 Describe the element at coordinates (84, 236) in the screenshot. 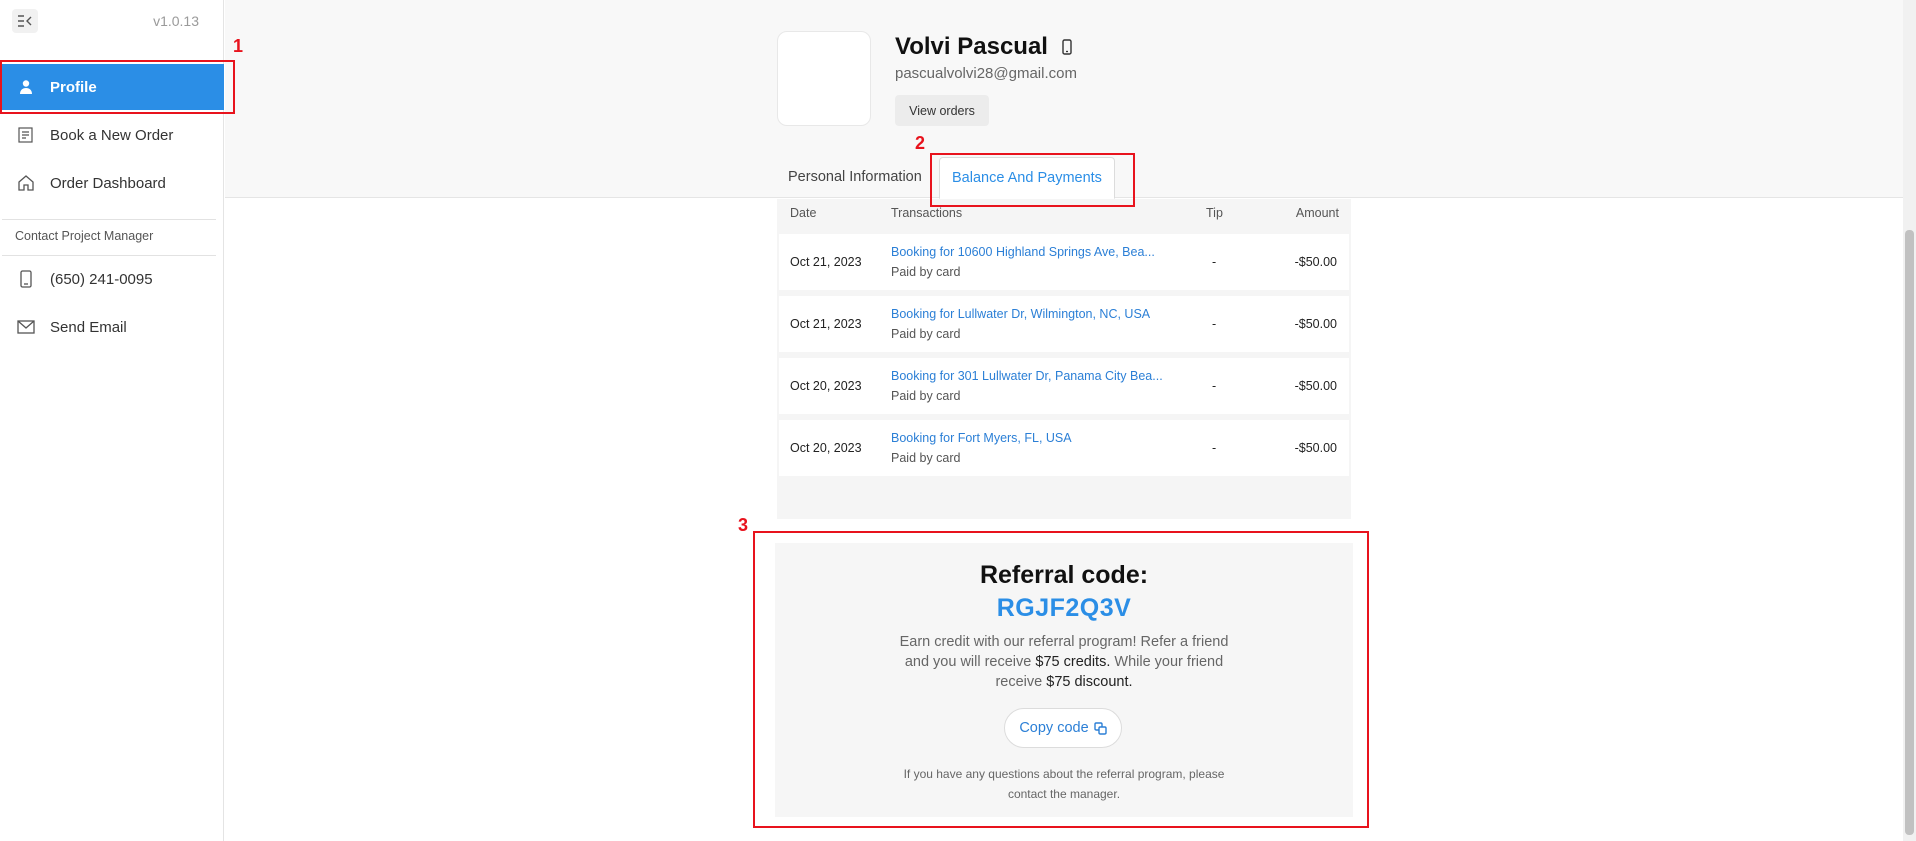

I see `contact-section-title: Contact Project Manager` at that location.